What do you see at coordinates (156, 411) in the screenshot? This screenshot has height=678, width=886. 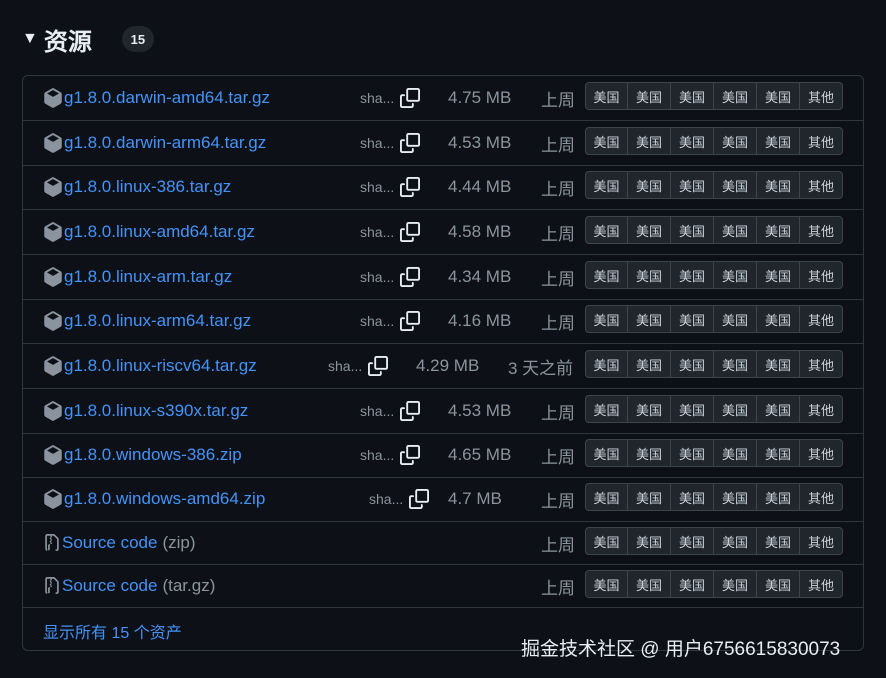 I see `asset-download-link: g1.8.0.linux-s390x.tar.gz` at bounding box center [156, 411].